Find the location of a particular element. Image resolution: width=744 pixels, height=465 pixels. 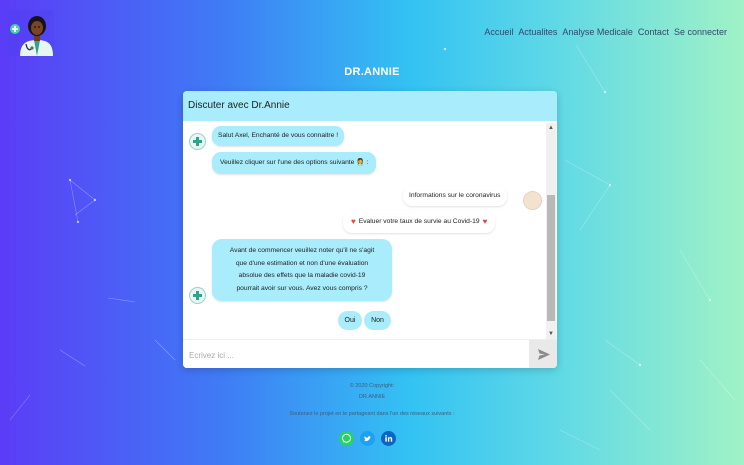

twitter-icon is located at coordinates (367, 438).